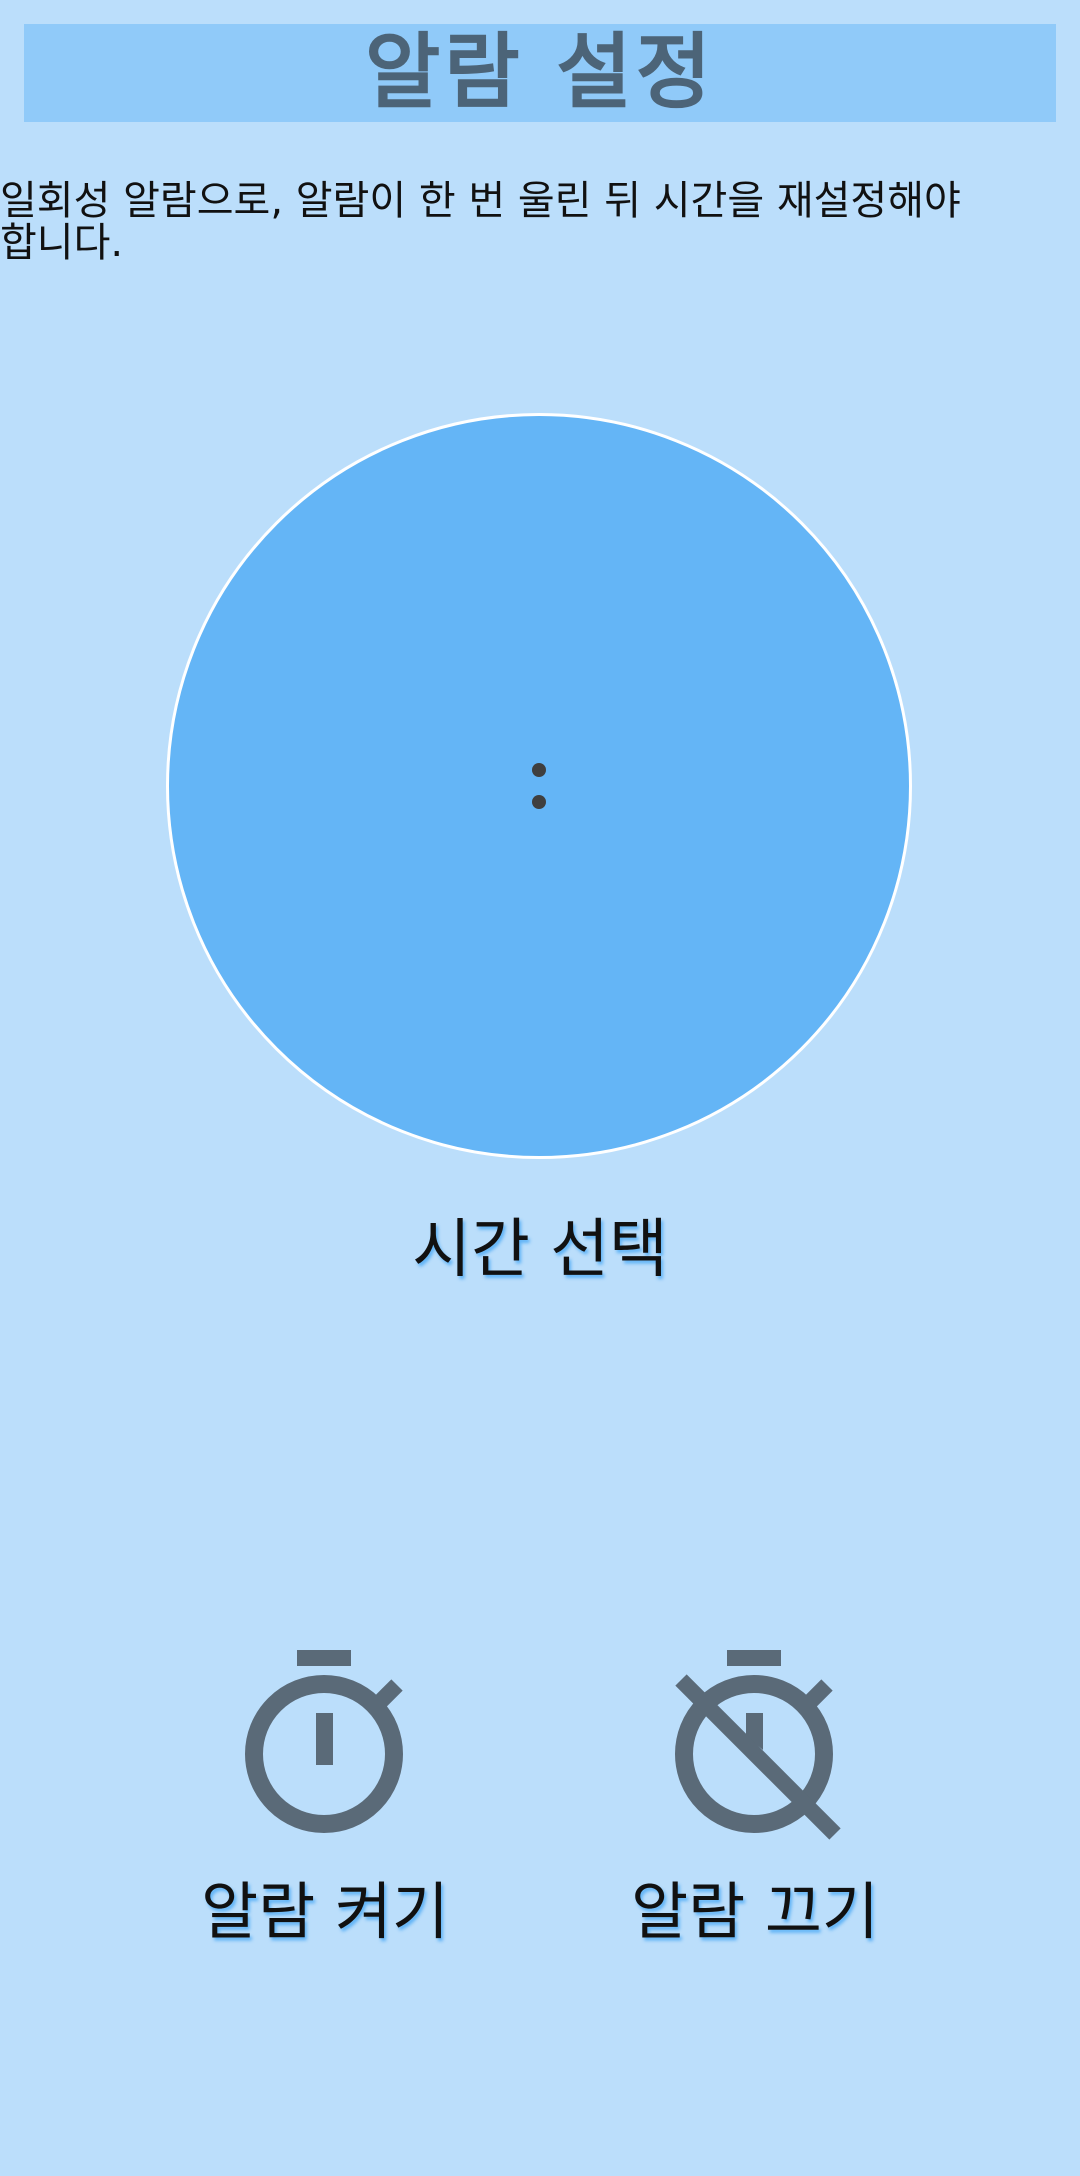  I want to click on separator-dot-bottom, so click(539, 802).